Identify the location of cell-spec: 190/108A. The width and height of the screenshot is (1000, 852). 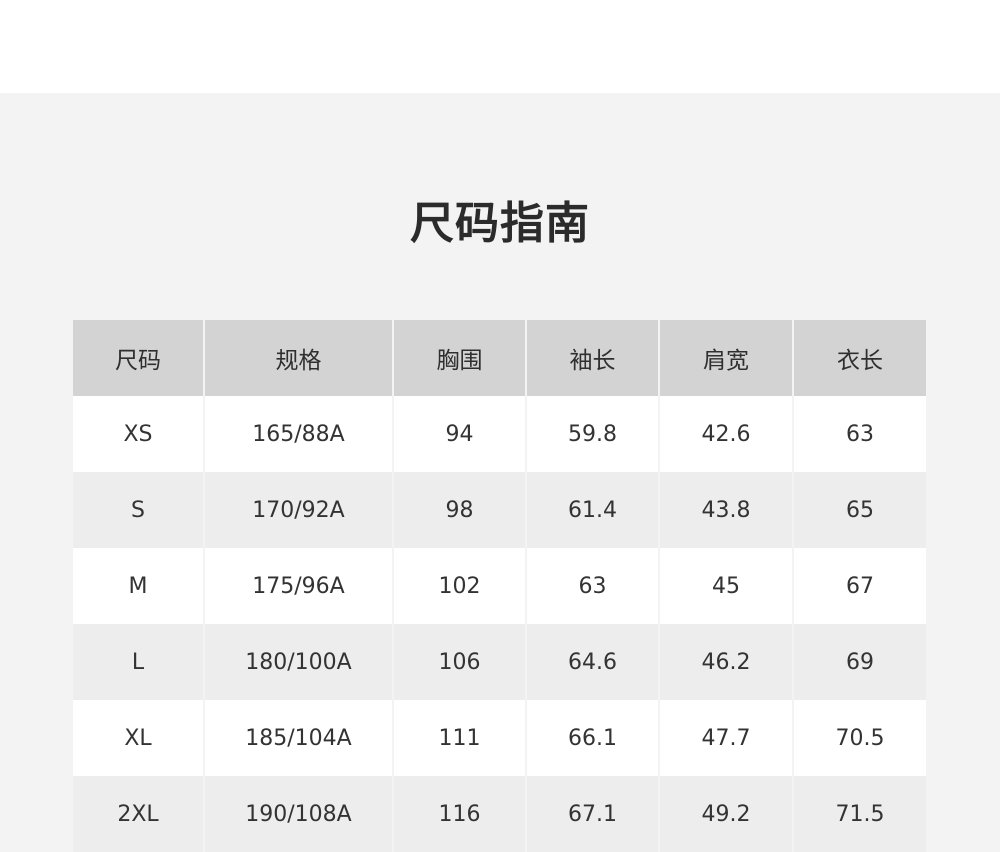
(298, 814).